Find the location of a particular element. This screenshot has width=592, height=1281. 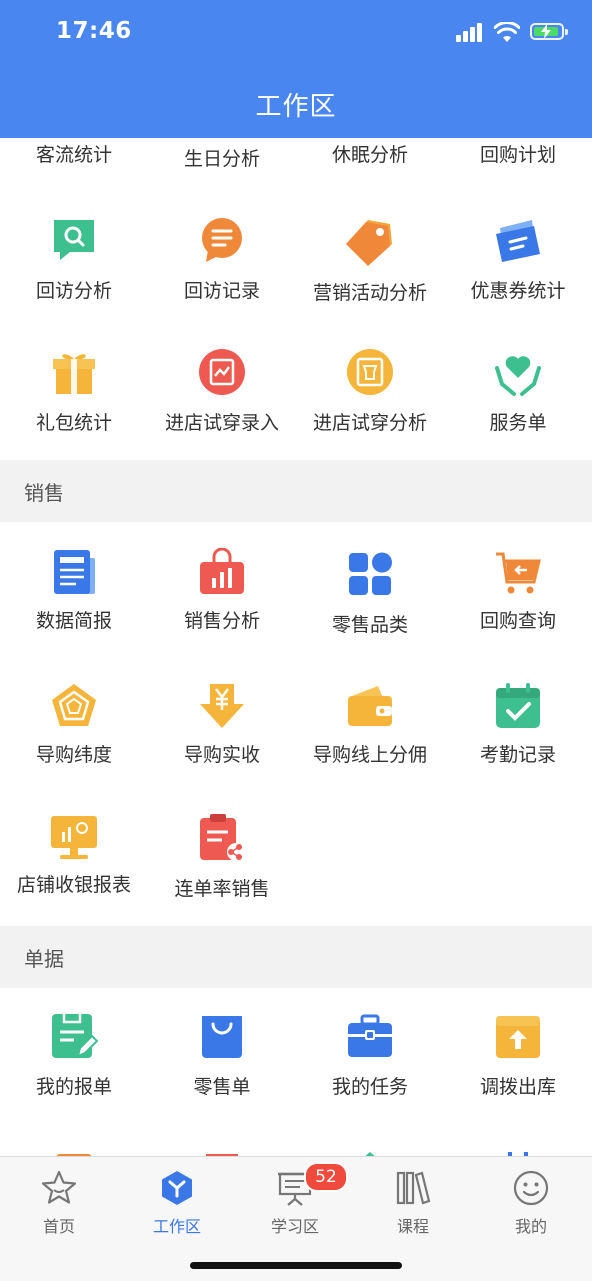

briefcase-icon is located at coordinates (370, 1035).